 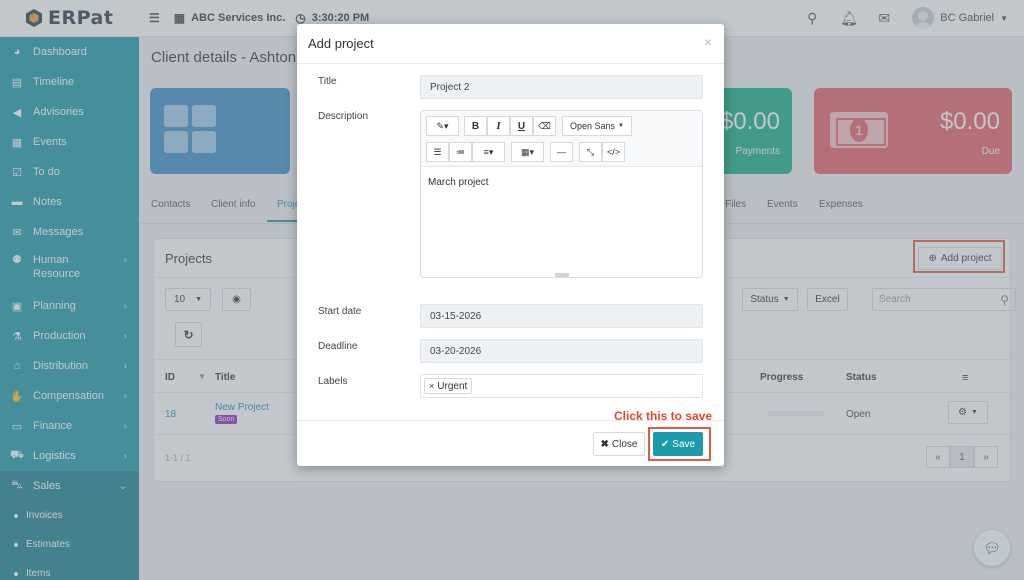 What do you see at coordinates (338, 346) in the screenshot?
I see `deadline-label: Deadline` at bounding box center [338, 346].